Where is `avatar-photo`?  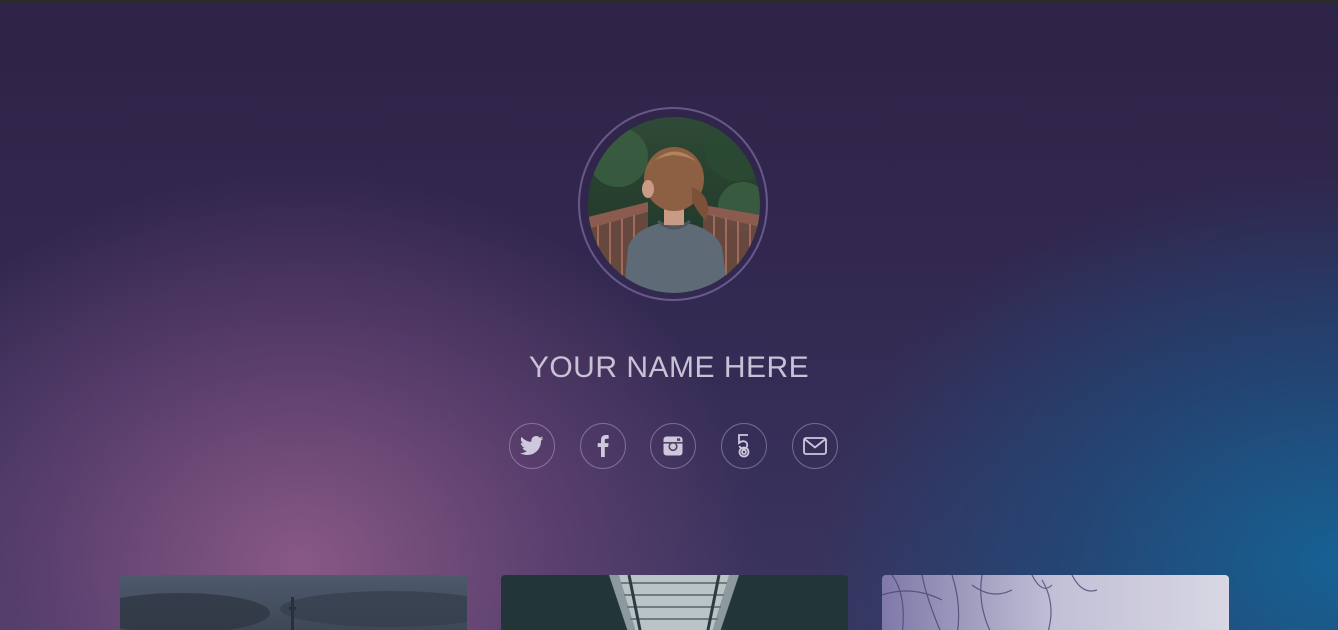
avatar-photo is located at coordinates (674, 205).